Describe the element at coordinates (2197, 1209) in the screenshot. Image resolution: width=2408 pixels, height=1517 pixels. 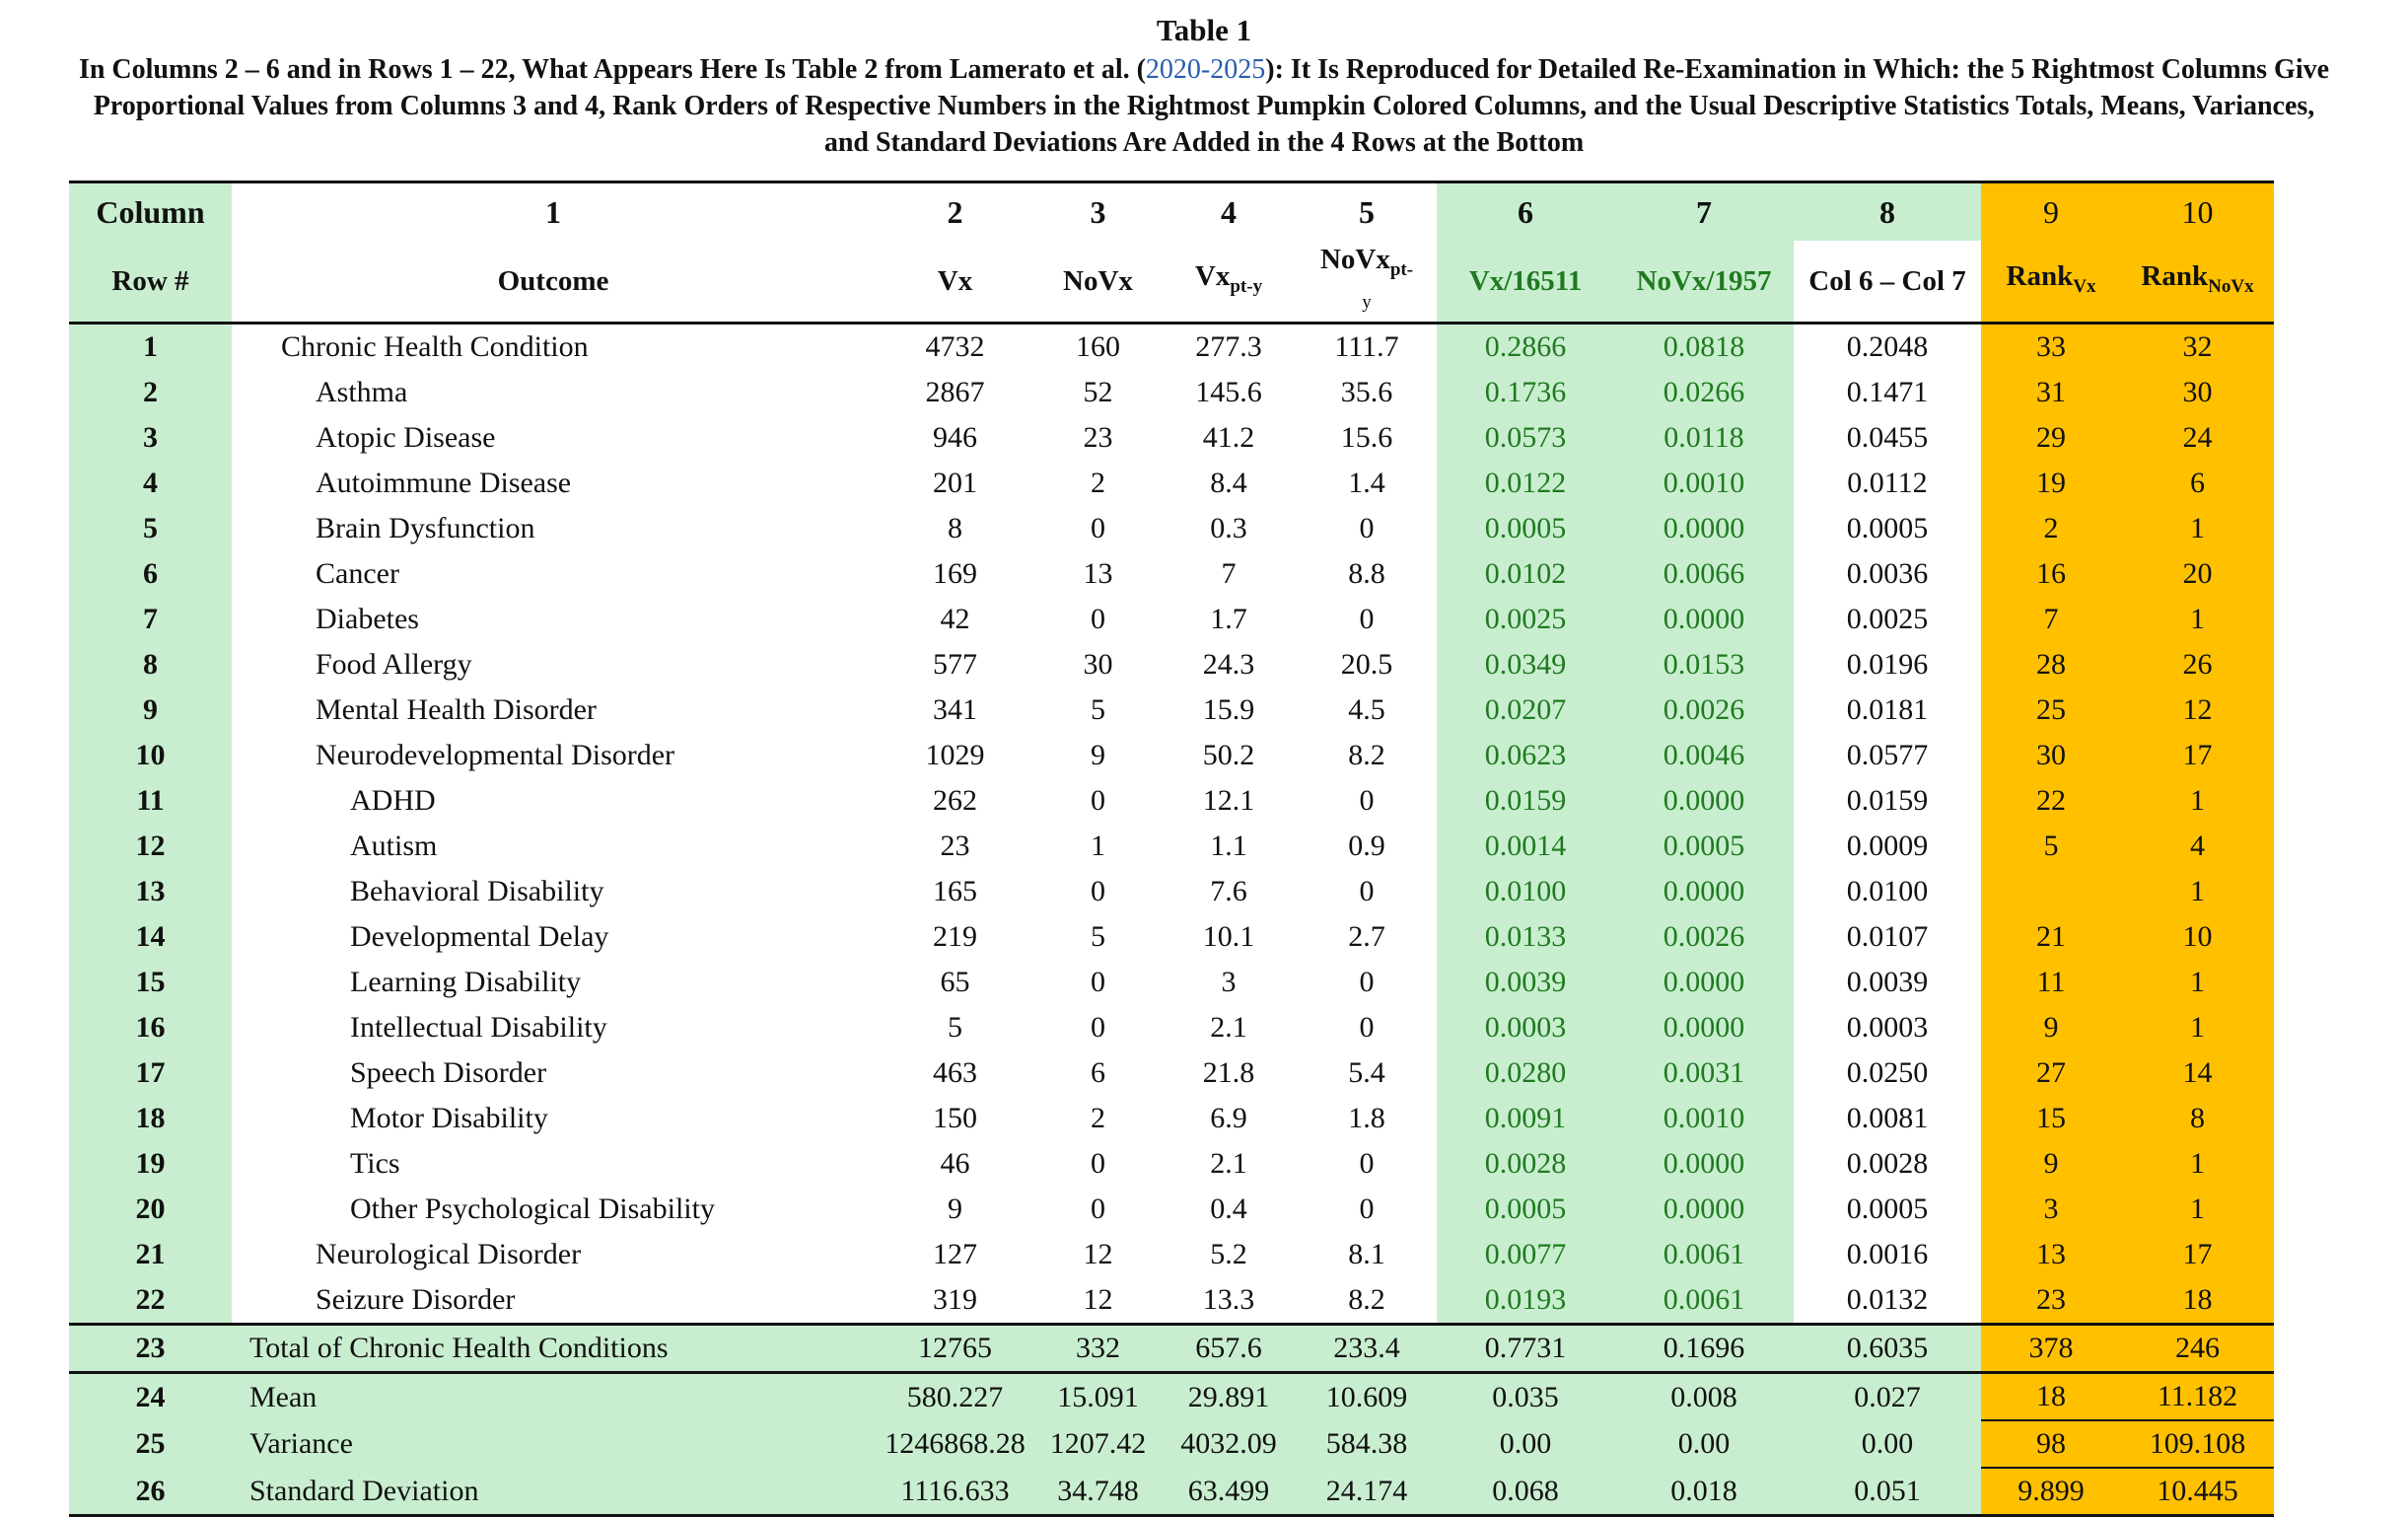
I see `rank-novx: 1` at that location.